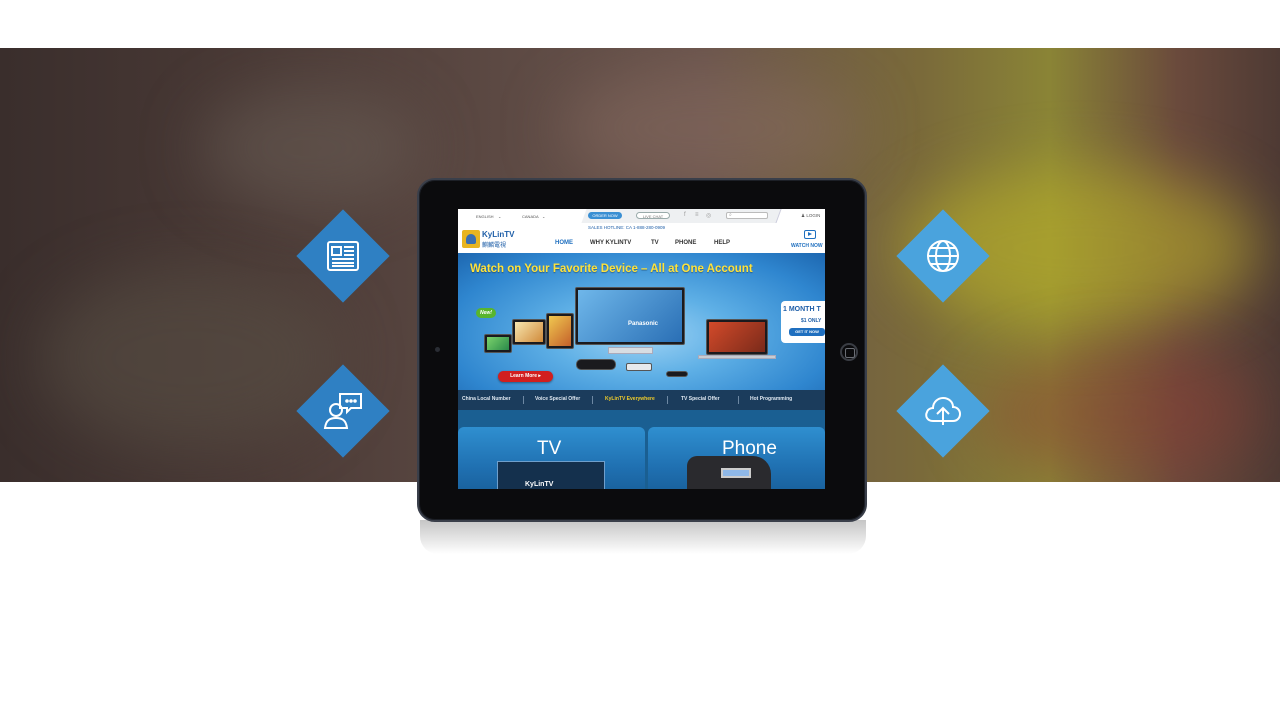  Describe the element at coordinates (549, 448) in the screenshot. I see `tv-tile-label: TV` at that location.